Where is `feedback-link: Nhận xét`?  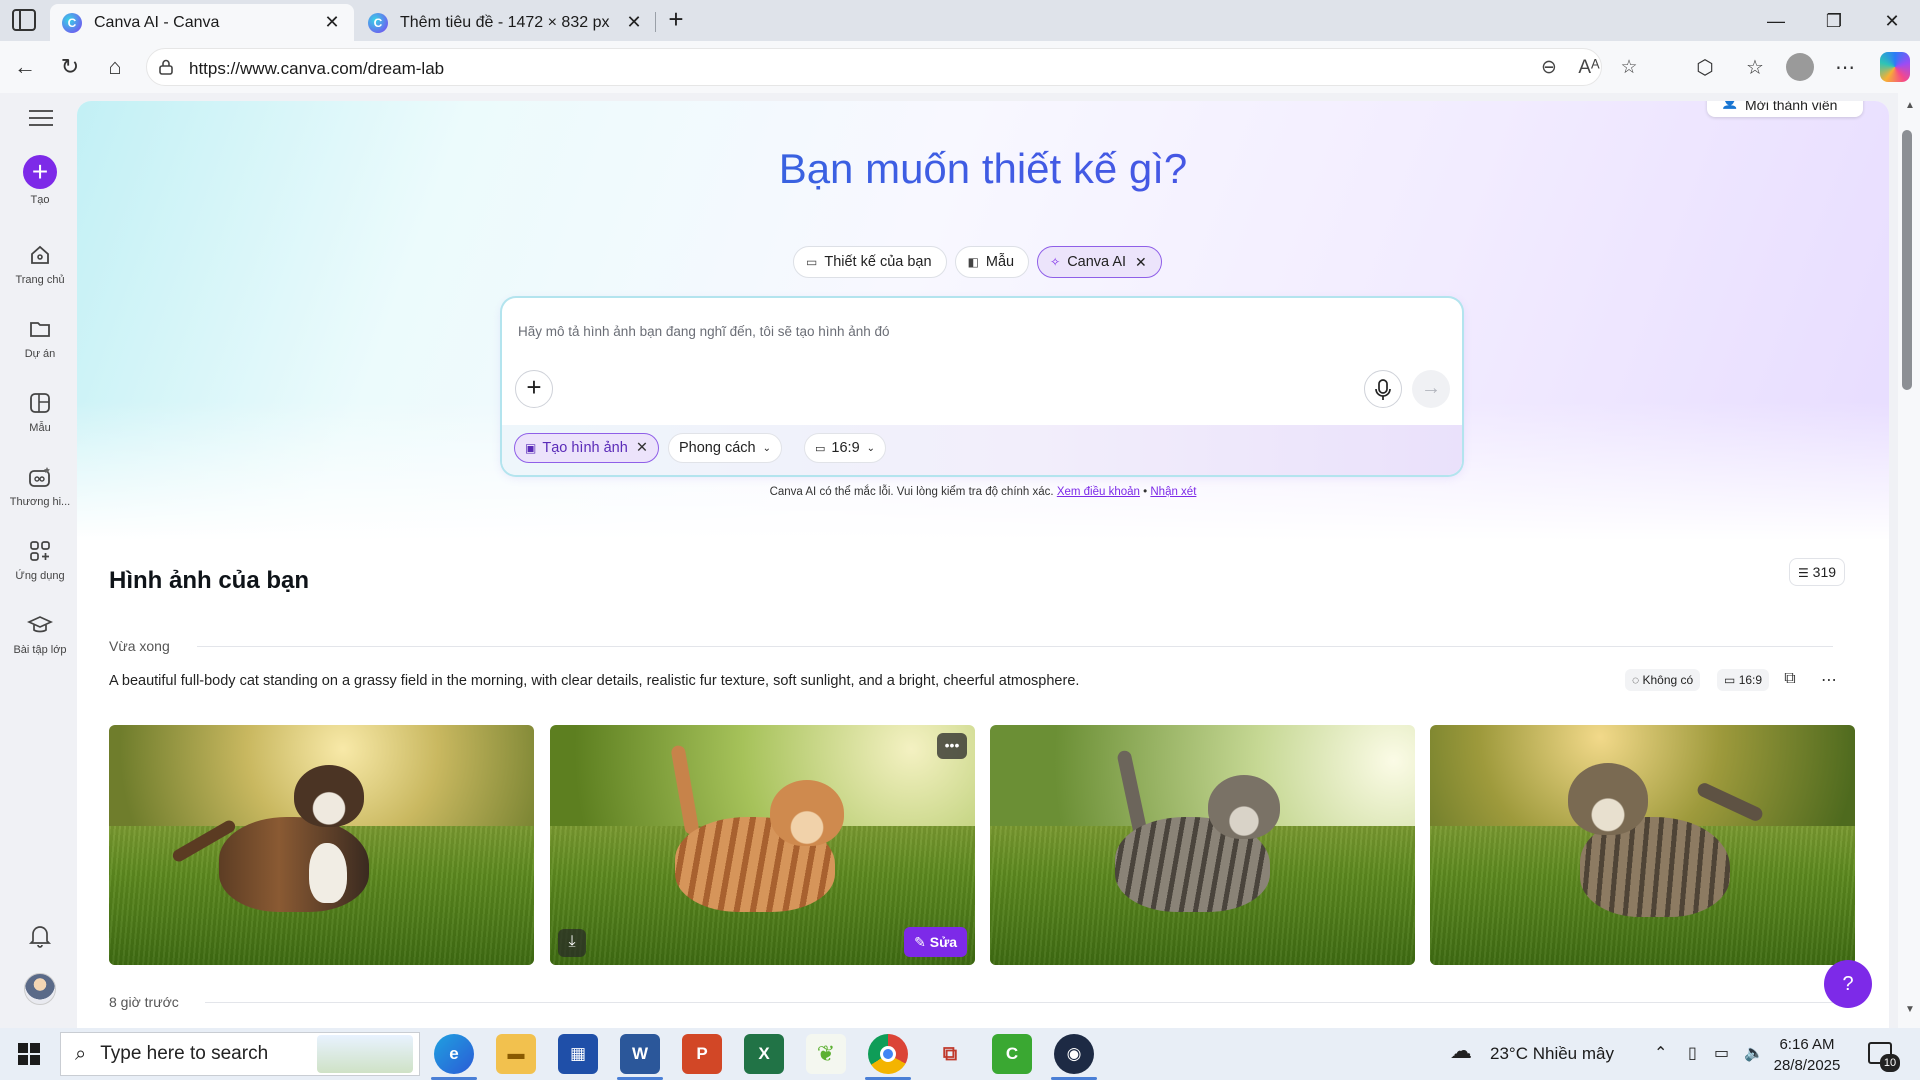 feedback-link: Nhận xét is located at coordinates (1173, 492).